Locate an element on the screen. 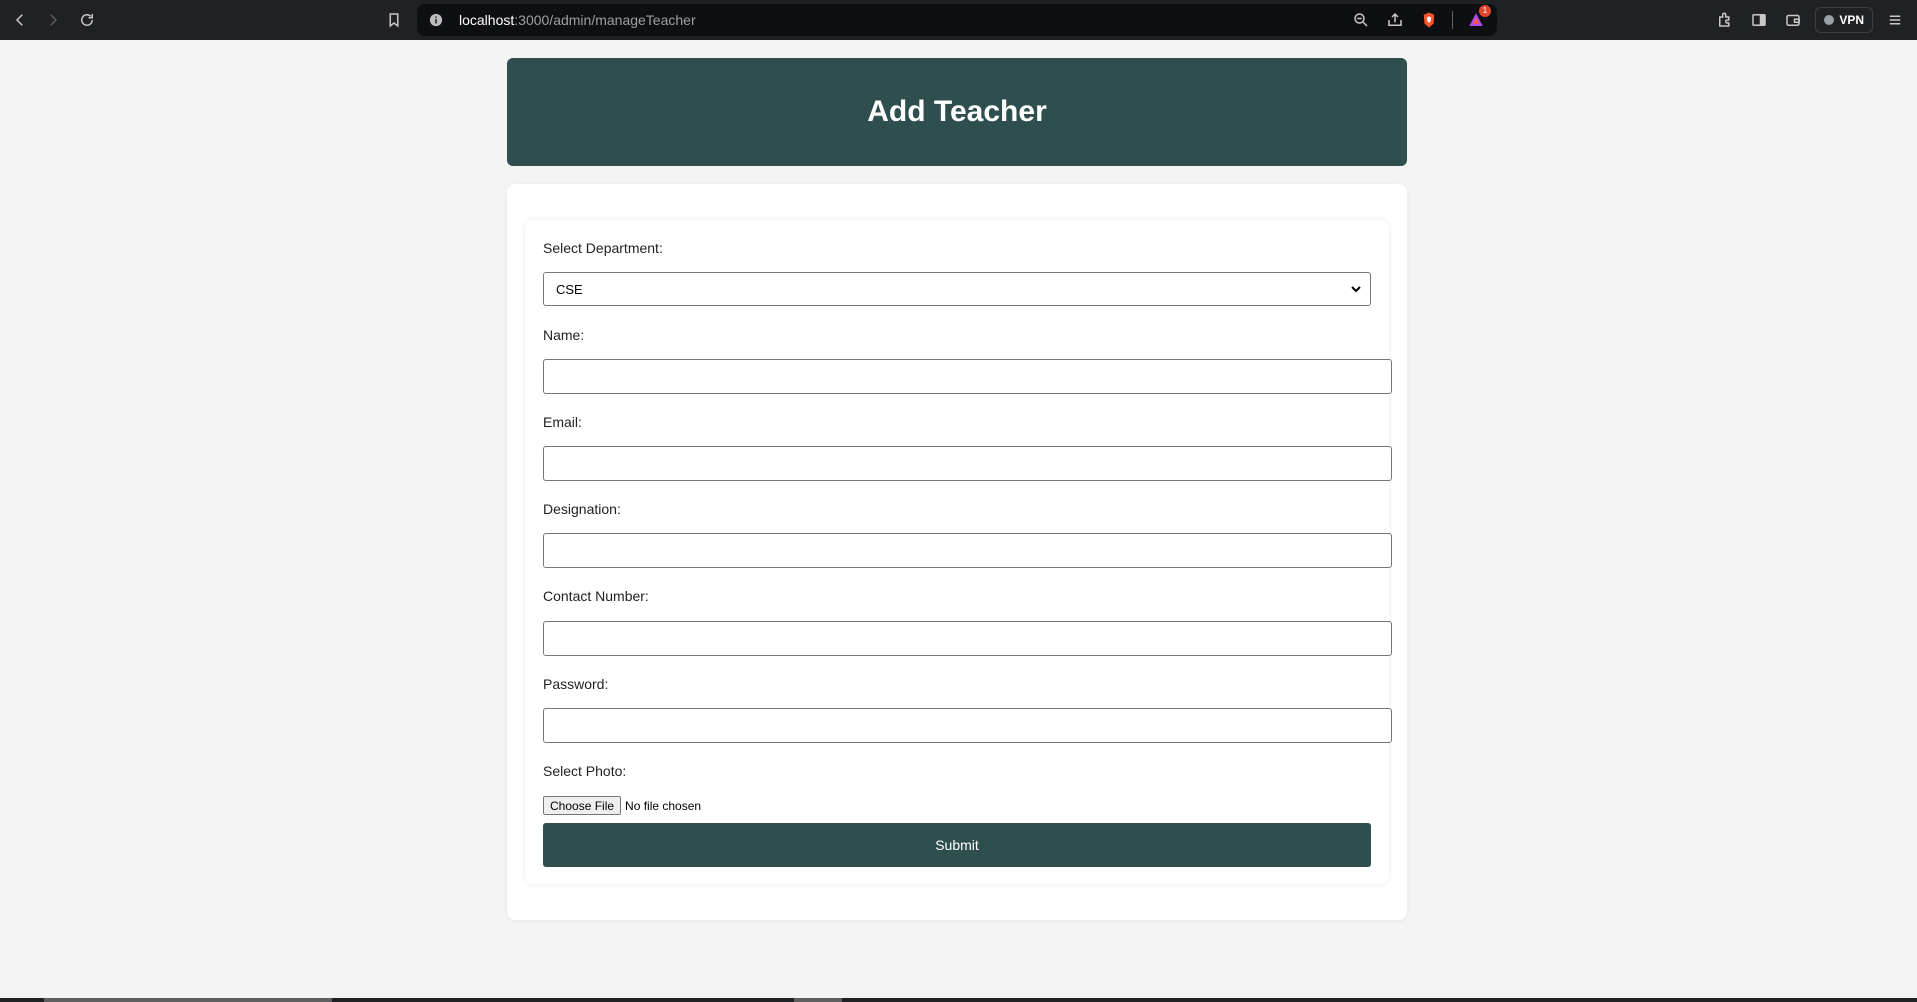  page-header: Add Teacher is located at coordinates (957, 112).